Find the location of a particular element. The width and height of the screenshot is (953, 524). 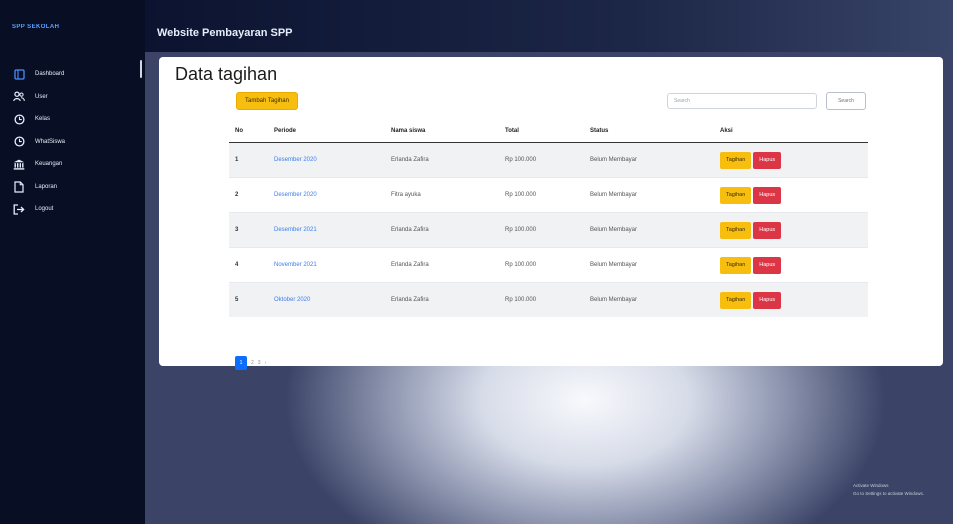

cell-no: 5 is located at coordinates (248, 299).